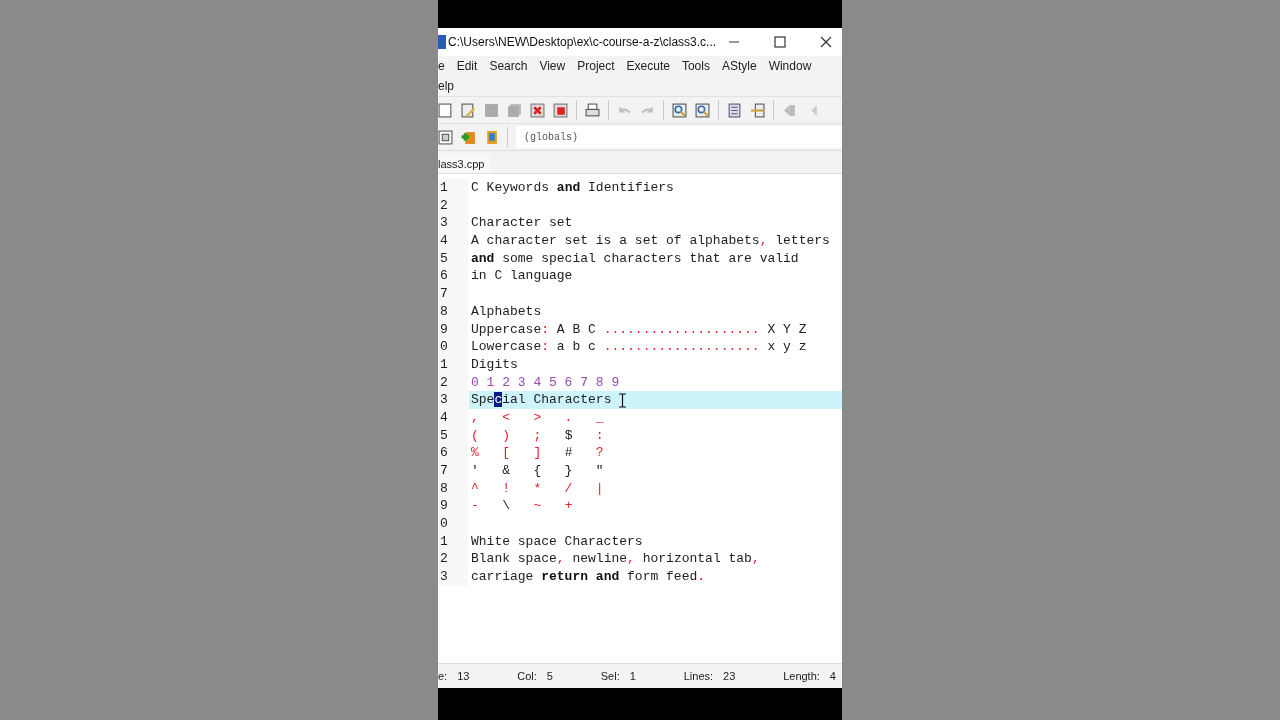 The width and height of the screenshot is (1280, 720). I want to click on code-text: in C language, so click(522, 276).